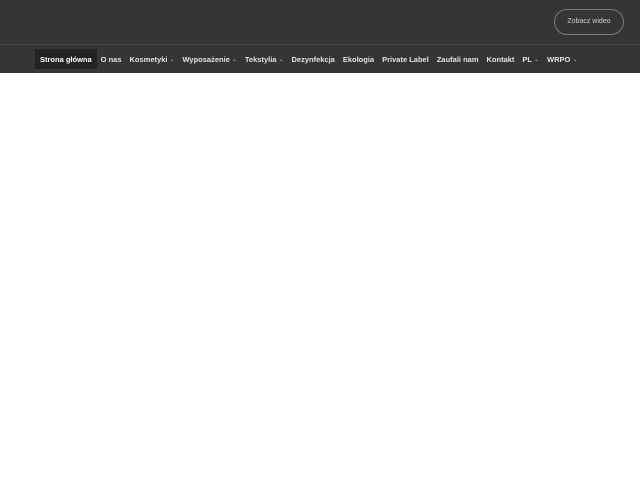  Describe the element at coordinates (589, 22) in the screenshot. I see `watch-video-button: Zobacz wideo` at that location.